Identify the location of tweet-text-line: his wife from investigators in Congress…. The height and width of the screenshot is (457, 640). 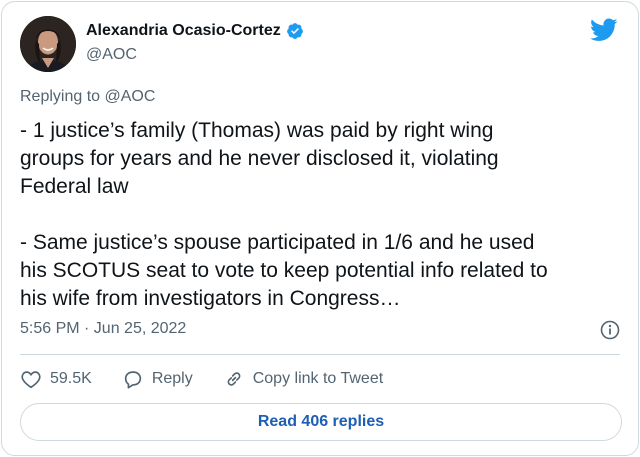
(210, 298).